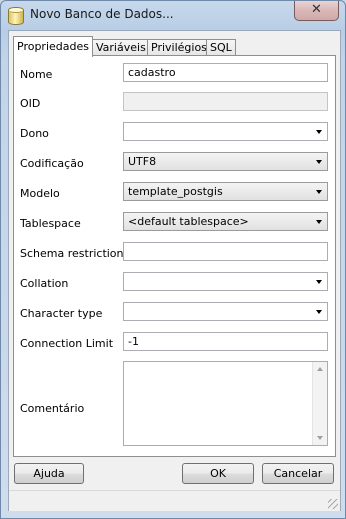 The width and height of the screenshot is (346, 519). Describe the element at coordinates (225, 341) in the screenshot. I see `connection-limit-input: -1` at that location.